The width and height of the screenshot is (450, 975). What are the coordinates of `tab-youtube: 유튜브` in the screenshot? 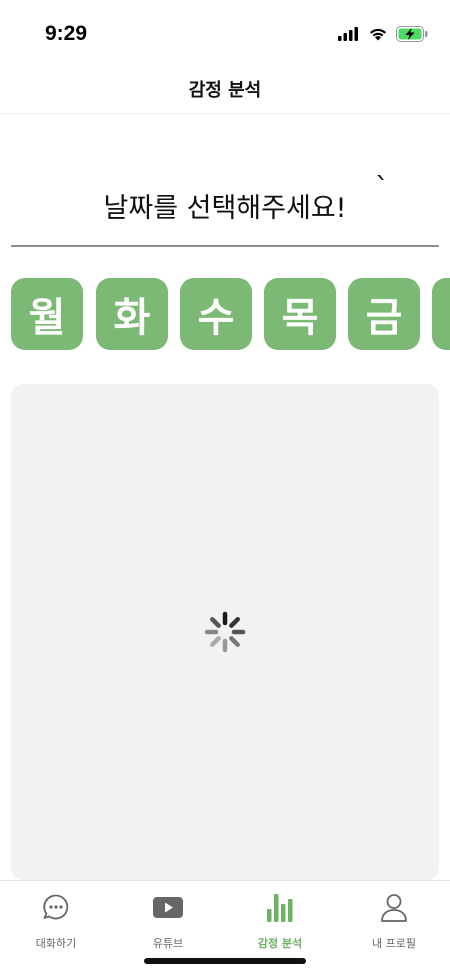 It's located at (168, 921).